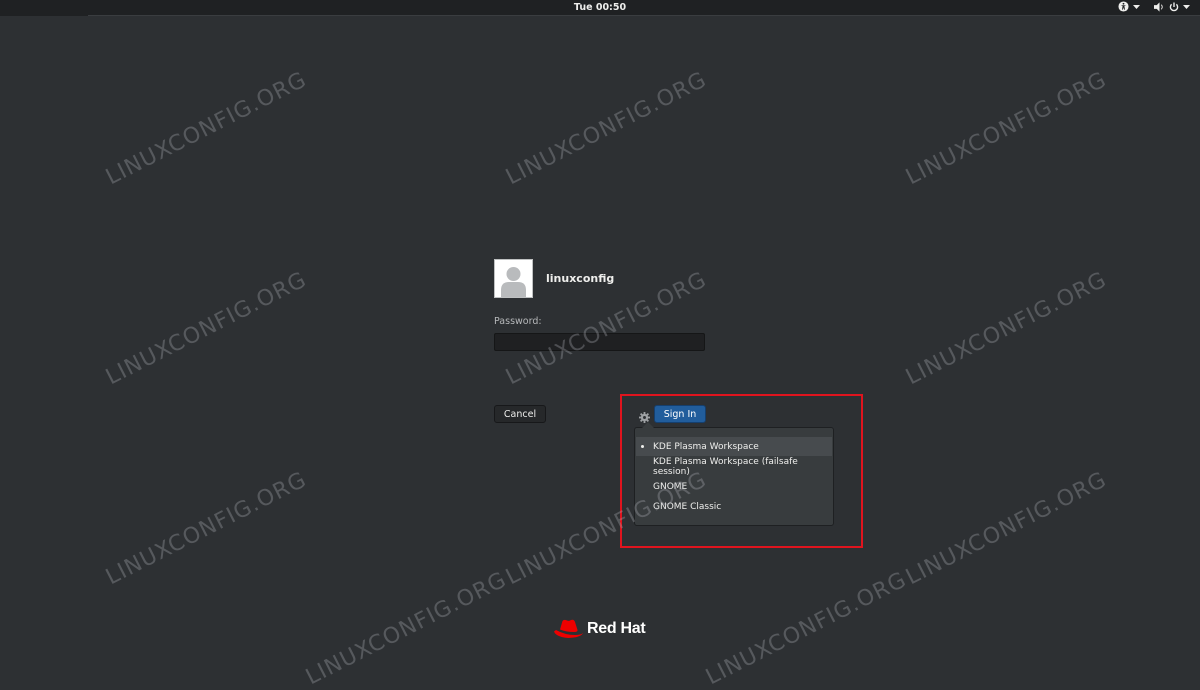  I want to click on top-bar: Tue 00:50, so click(600, 8).